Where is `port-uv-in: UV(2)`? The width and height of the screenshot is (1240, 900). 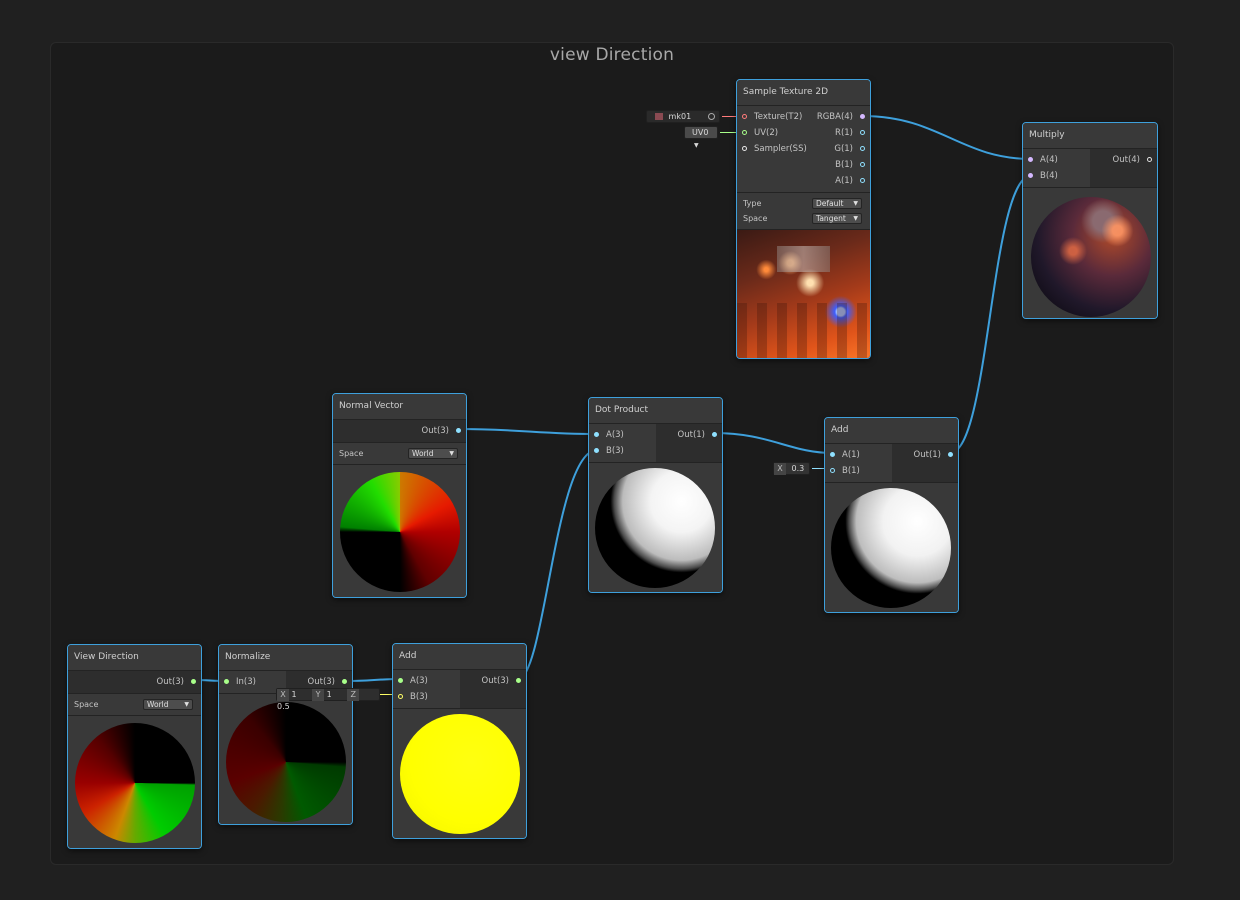 port-uv-in: UV(2) is located at coordinates (772, 133).